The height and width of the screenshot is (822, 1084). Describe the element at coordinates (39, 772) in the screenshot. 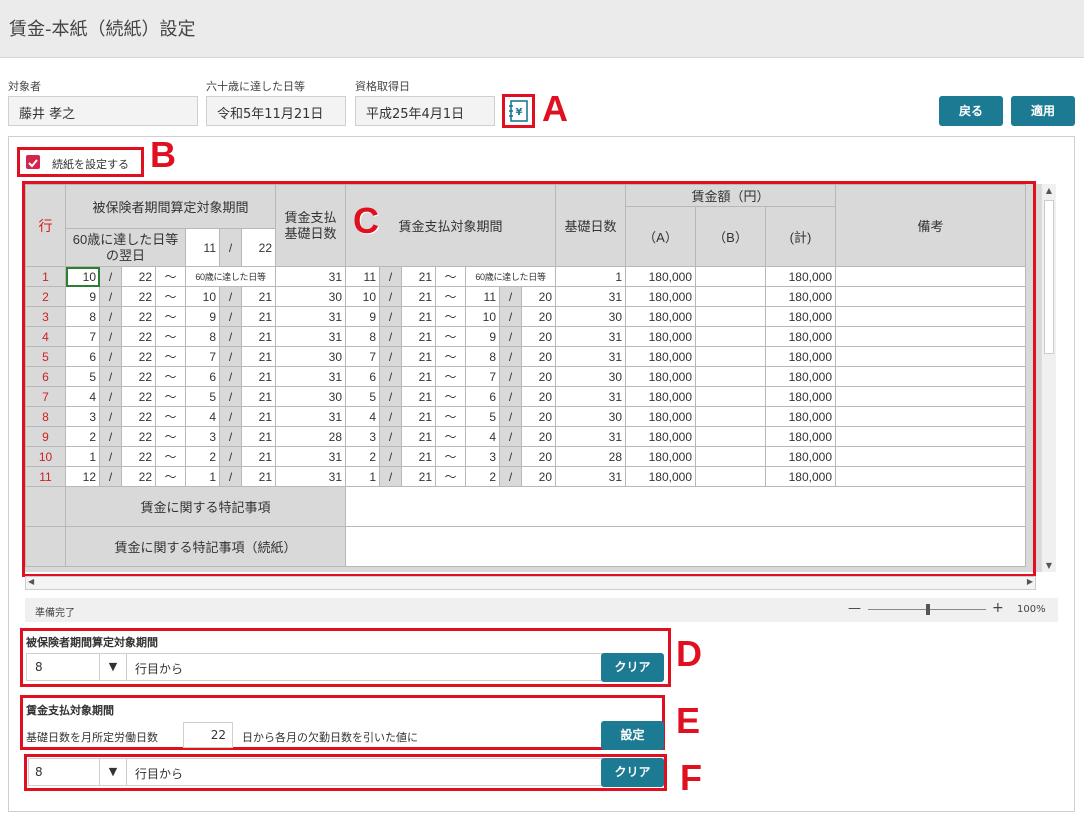

I see `section-f-select-value: 8` at that location.